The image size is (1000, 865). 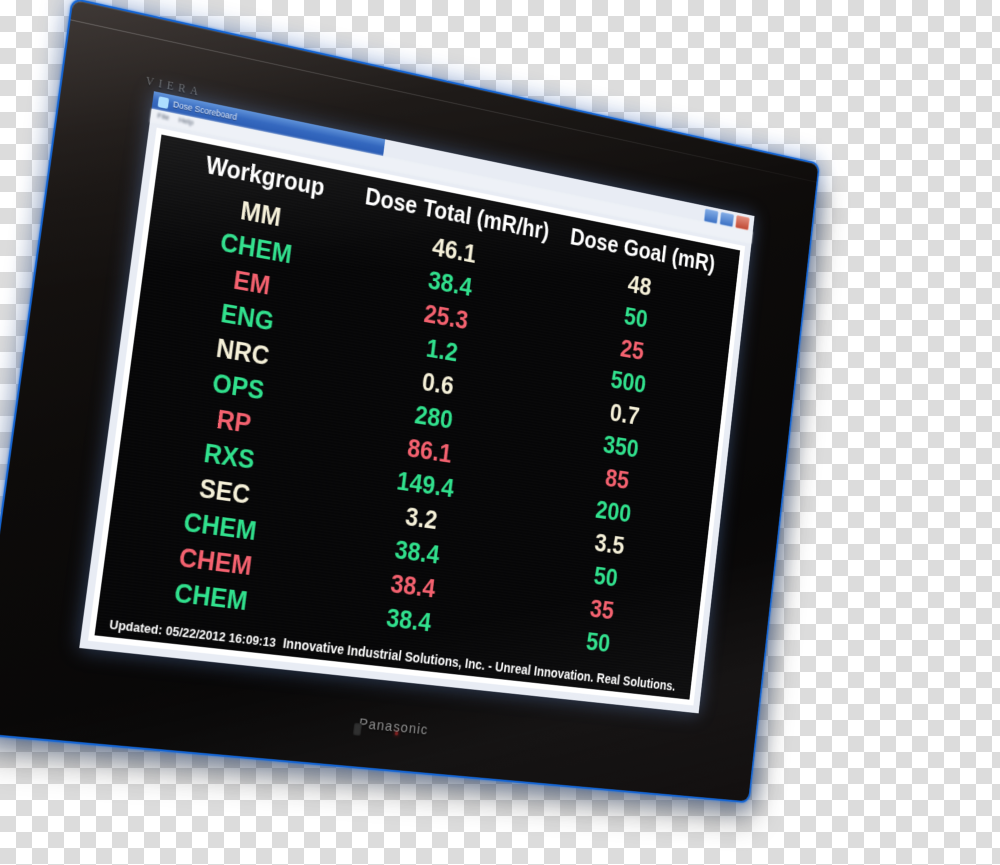 What do you see at coordinates (185, 123) in the screenshot?
I see `menu-item-help: Help` at bounding box center [185, 123].